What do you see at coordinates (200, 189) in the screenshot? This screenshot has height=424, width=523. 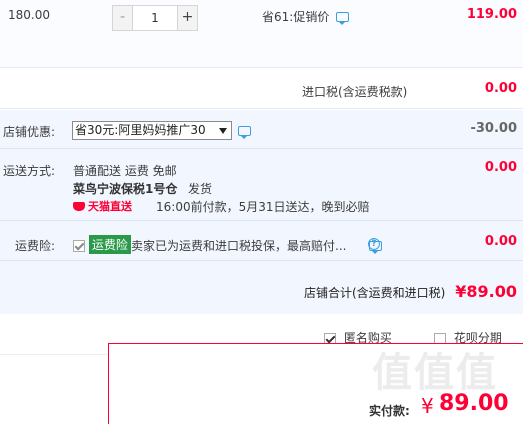 I see `ship-action: 发货` at bounding box center [200, 189].